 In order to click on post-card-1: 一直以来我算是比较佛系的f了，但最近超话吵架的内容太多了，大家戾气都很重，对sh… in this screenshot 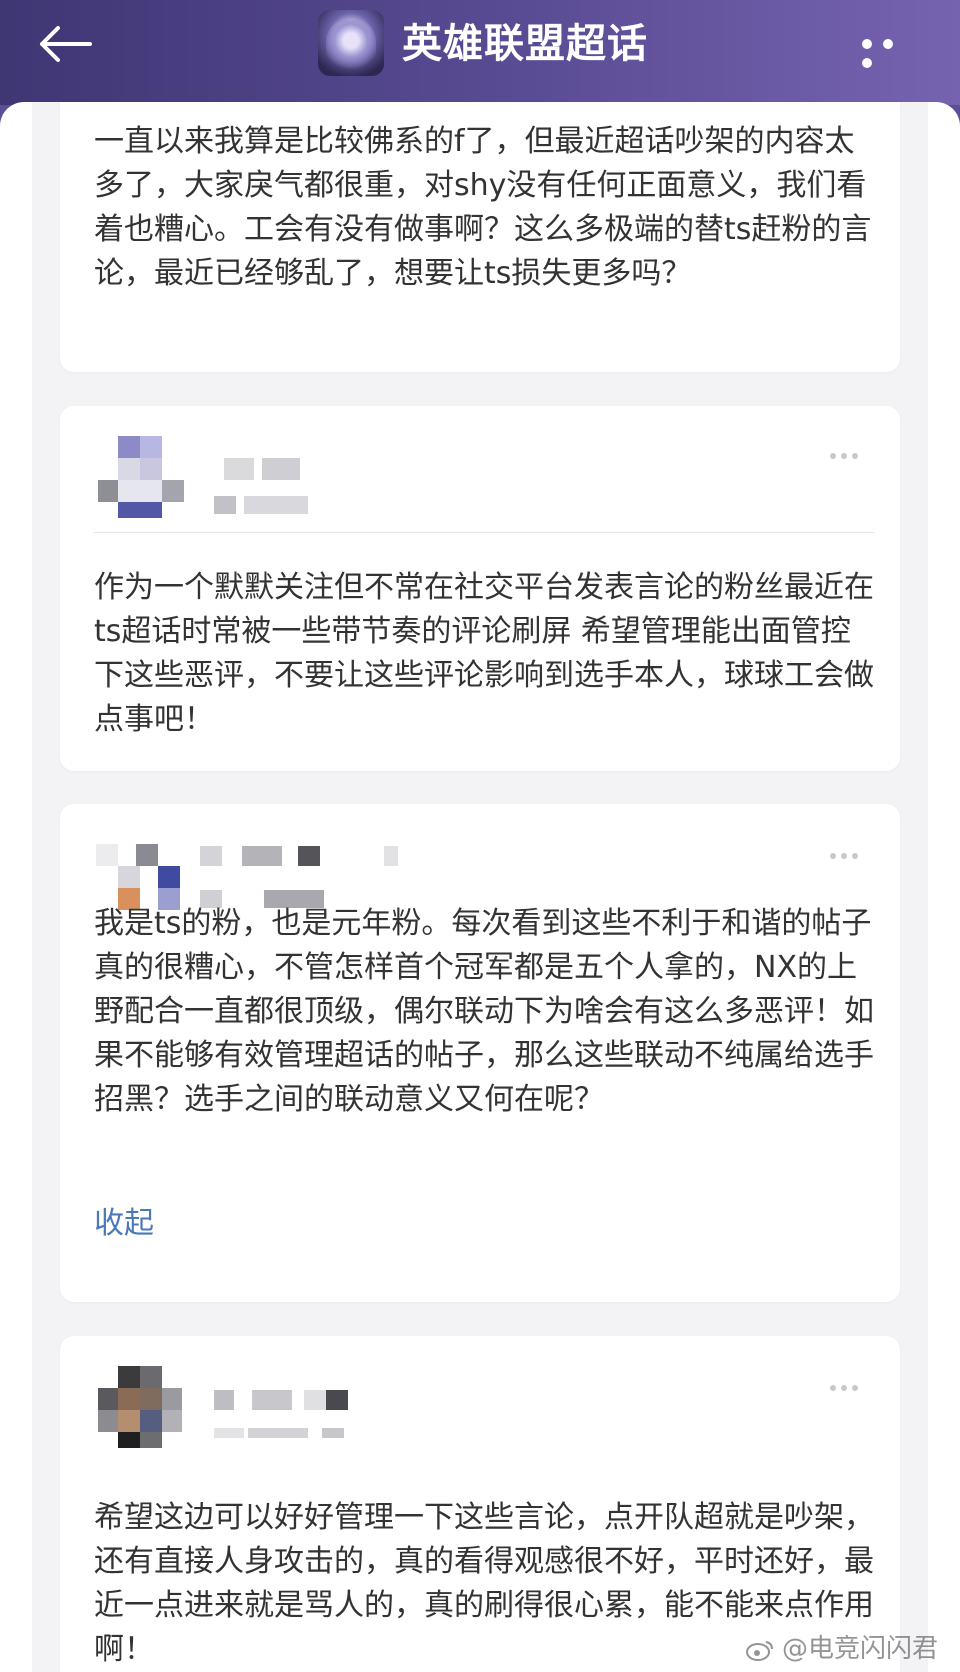, I will do `click(480, 237)`.